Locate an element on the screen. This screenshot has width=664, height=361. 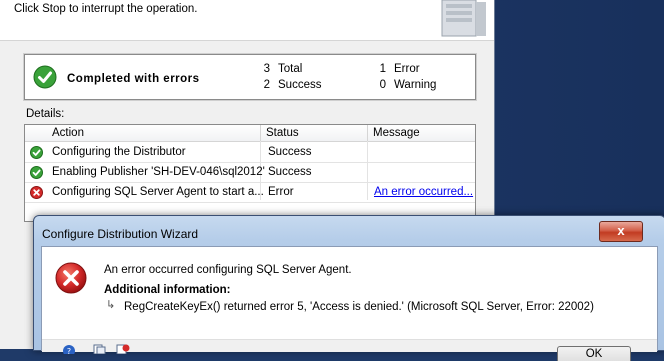
grid-header: Action Status Message is located at coordinates (250, 133).